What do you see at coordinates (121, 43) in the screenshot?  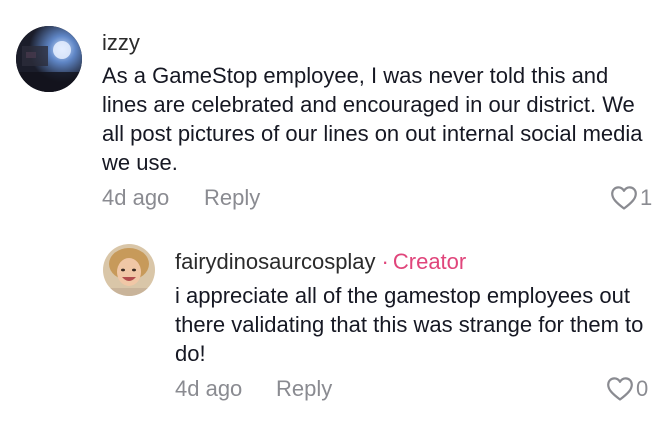 I see `comment-username: izzy` at bounding box center [121, 43].